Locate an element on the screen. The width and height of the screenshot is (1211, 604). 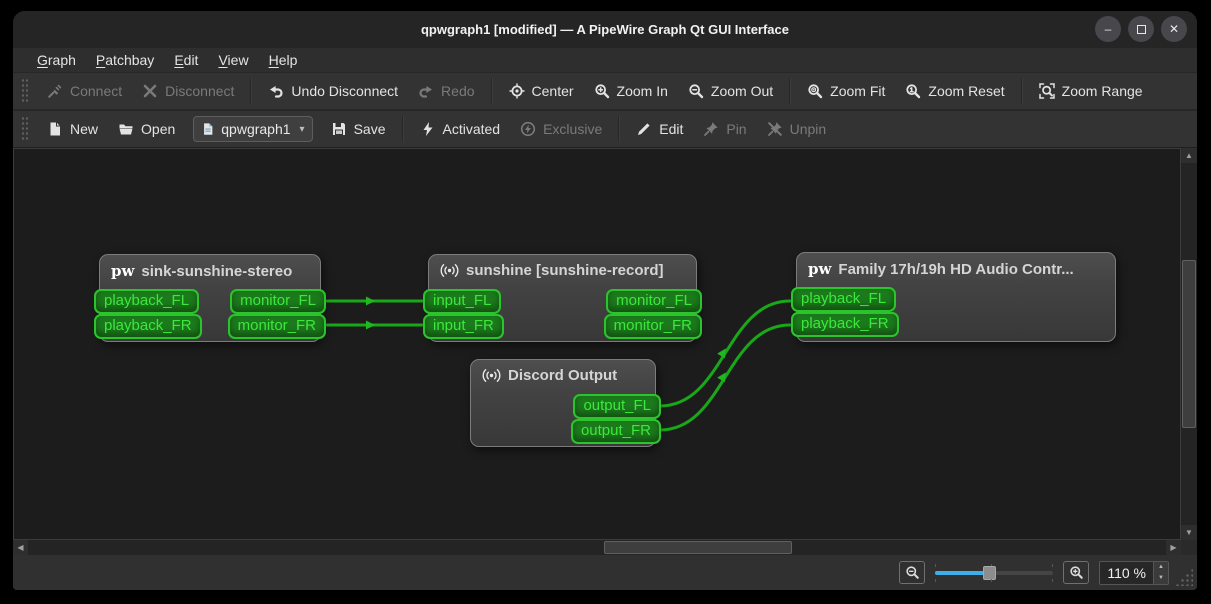
patchbay-combo-value: qpwgraph1 is located at coordinates (256, 129).